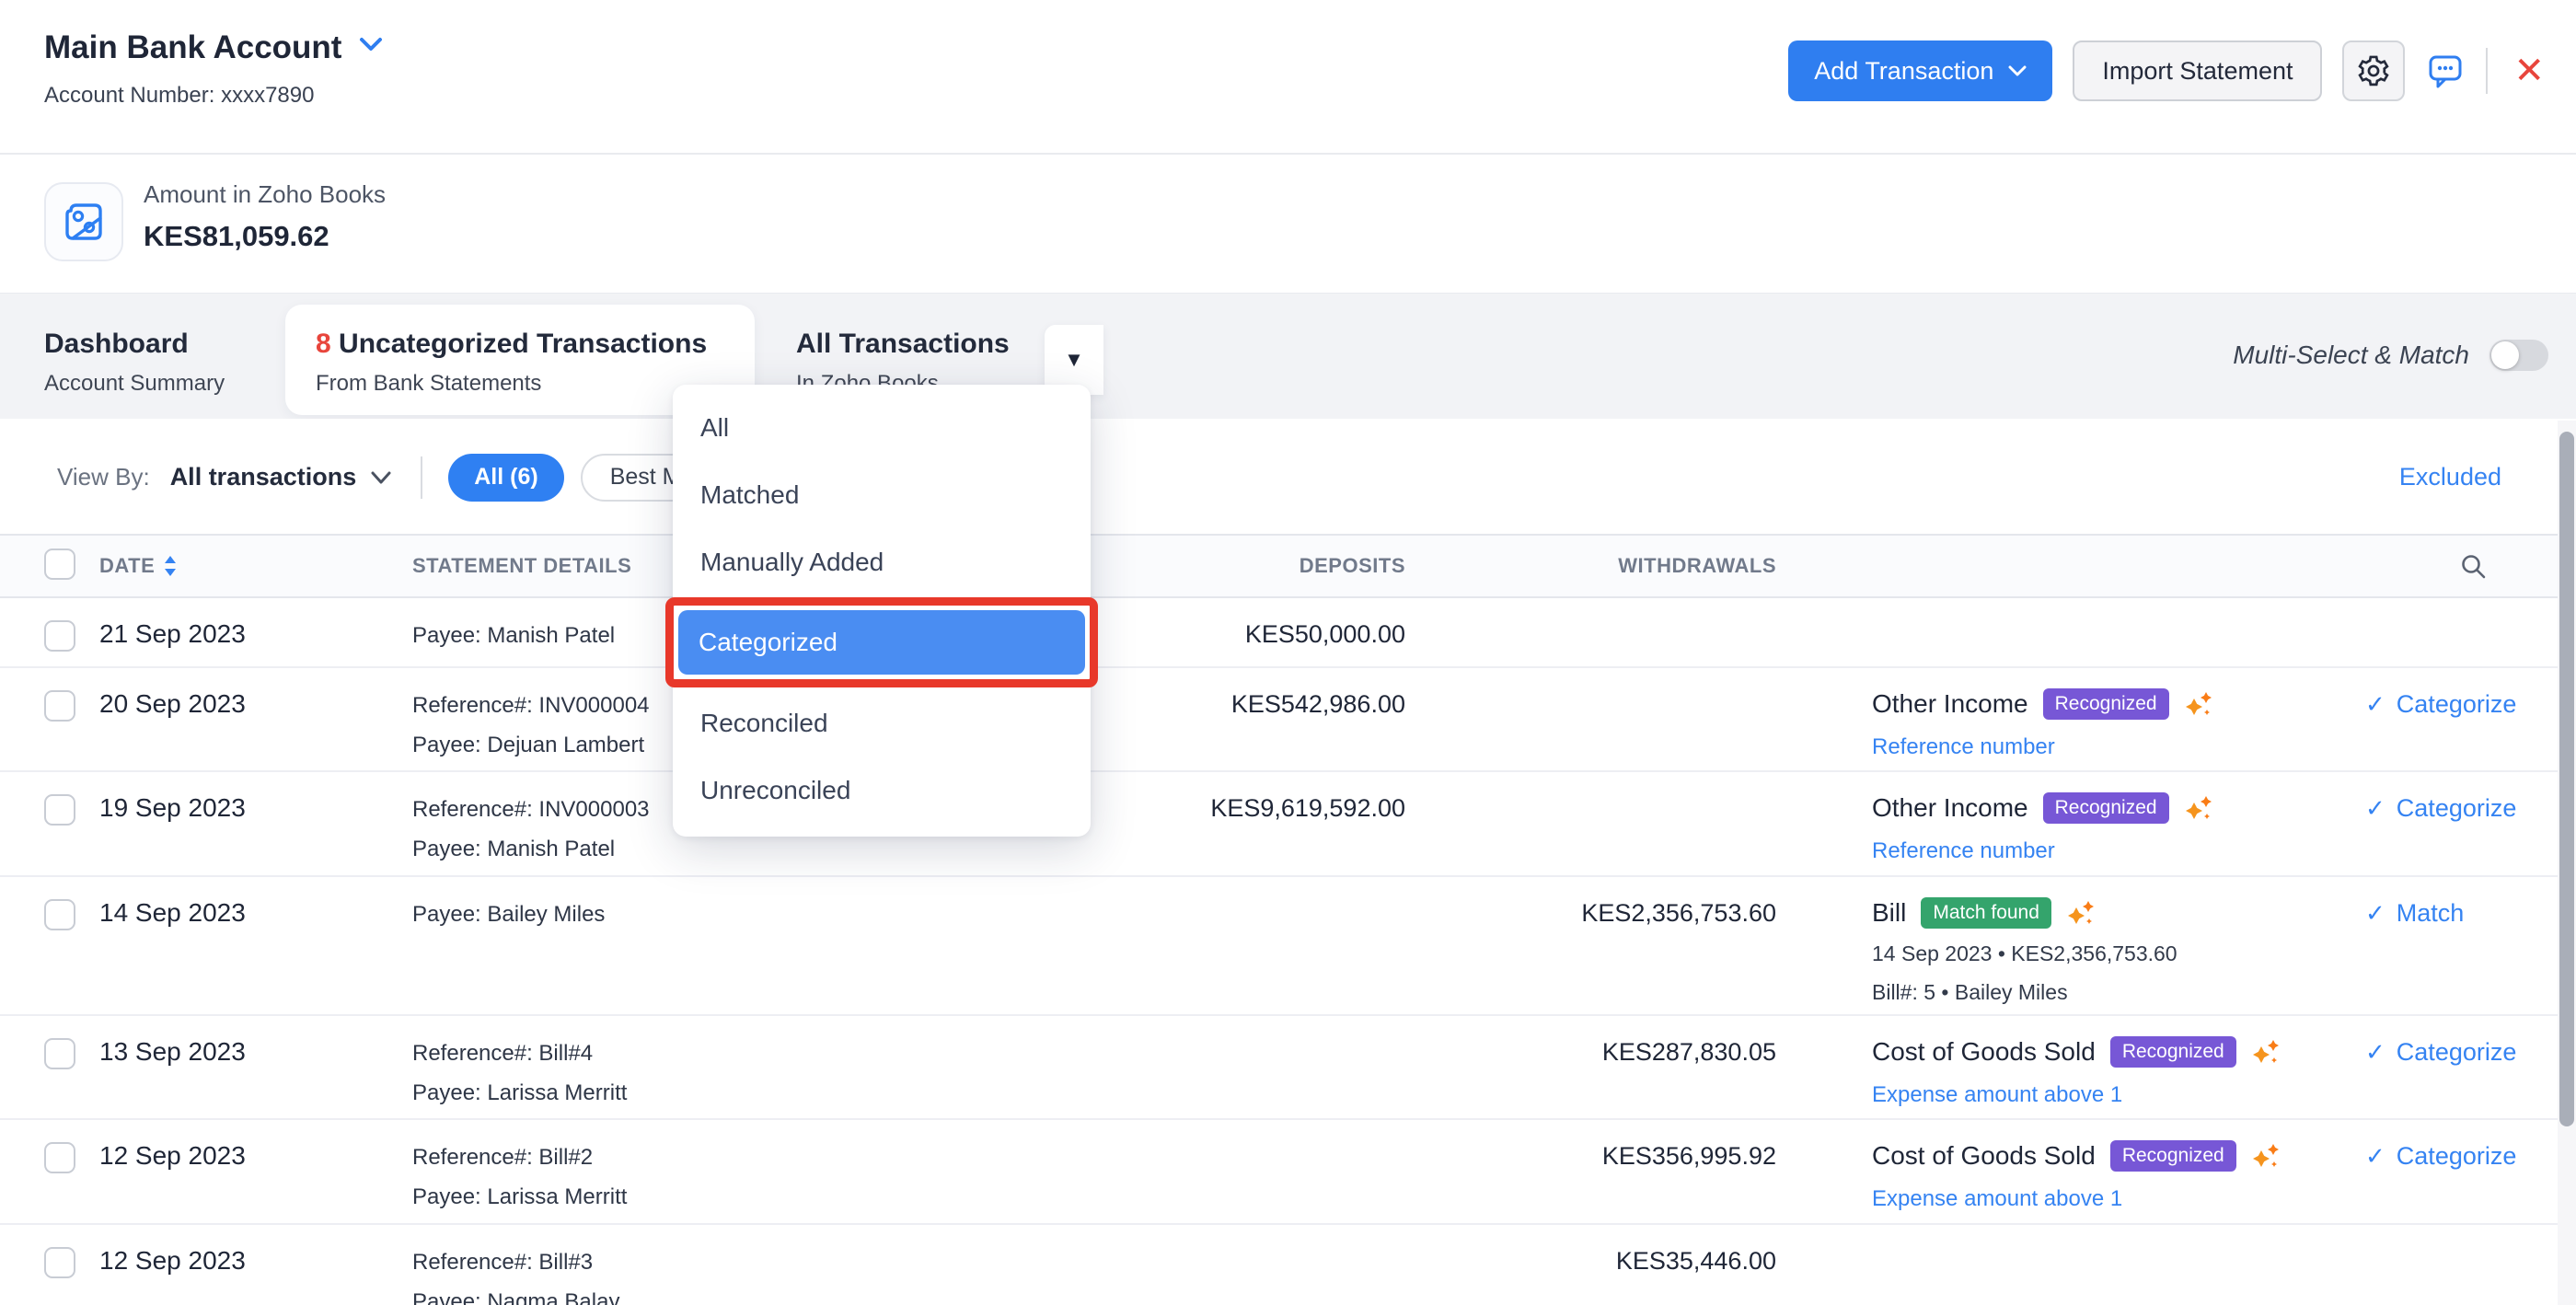  What do you see at coordinates (2450, 477) in the screenshot?
I see `excluded-link: Excluded` at bounding box center [2450, 477].